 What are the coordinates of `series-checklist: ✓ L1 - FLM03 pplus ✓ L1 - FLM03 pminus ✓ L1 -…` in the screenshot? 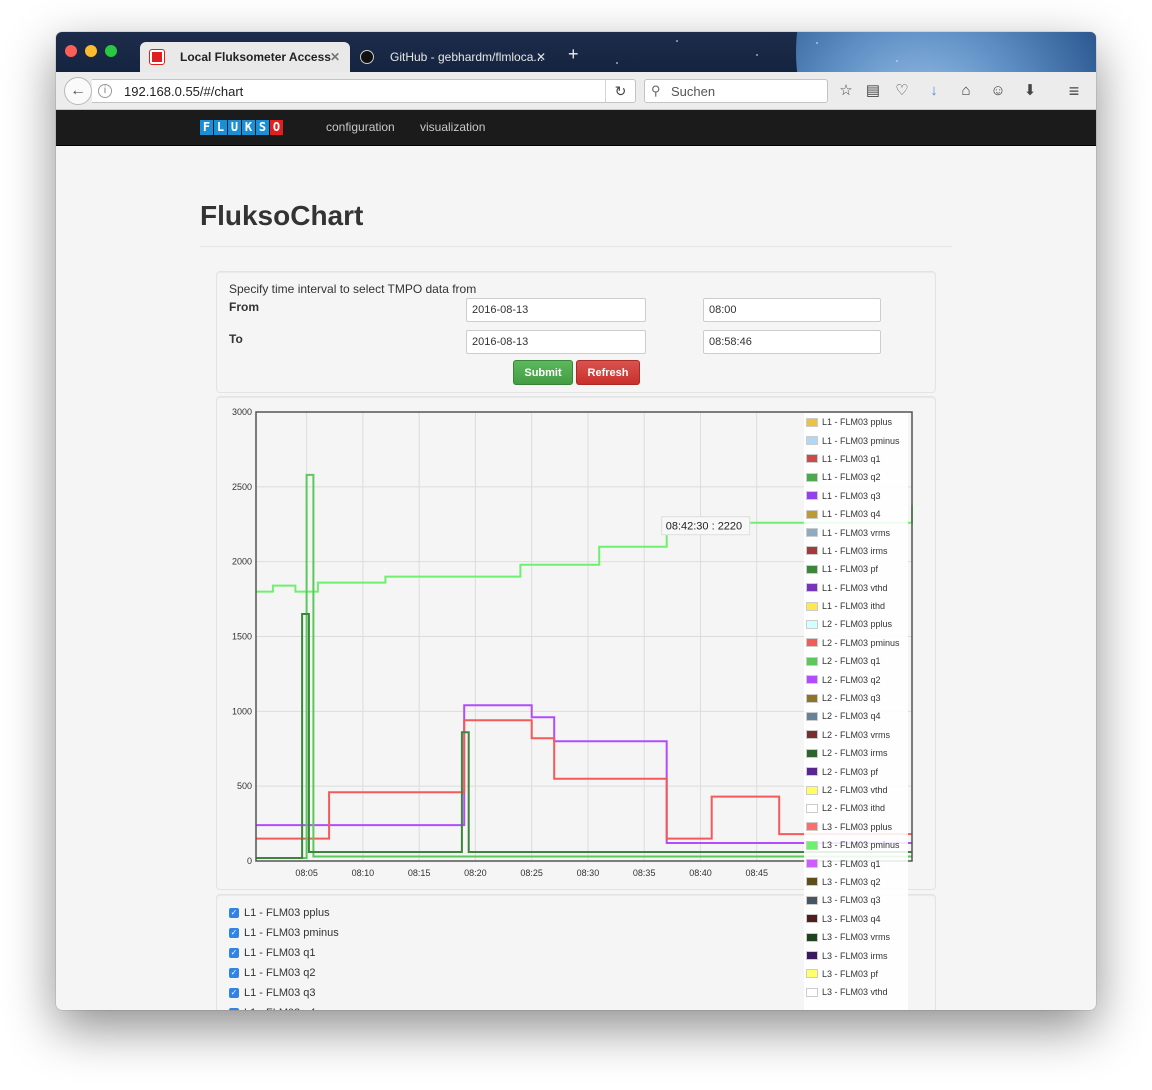 It's located at (284, 956).